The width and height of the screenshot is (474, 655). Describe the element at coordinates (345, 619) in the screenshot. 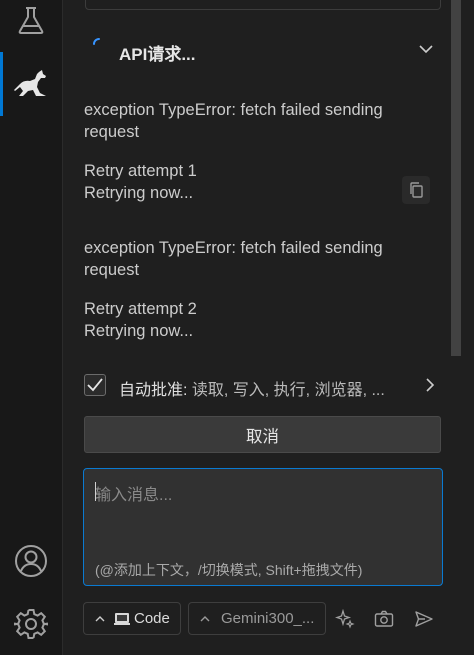

I see `sparkle-icon` at that location.